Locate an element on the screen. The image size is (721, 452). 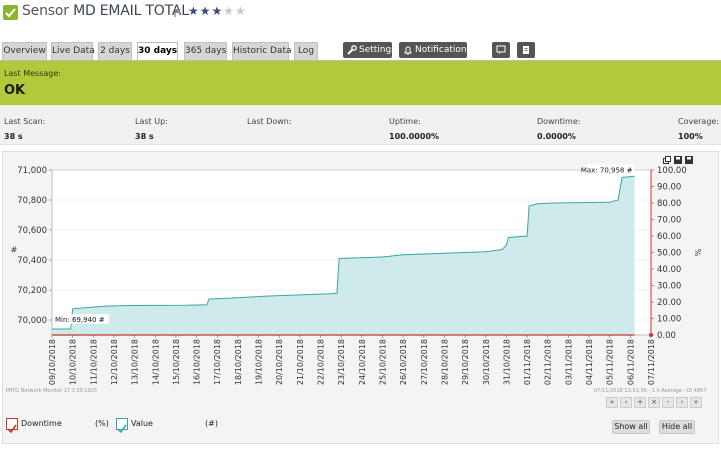
x-tick-label: 14/10/2018 is located at coordinates (155, 362).